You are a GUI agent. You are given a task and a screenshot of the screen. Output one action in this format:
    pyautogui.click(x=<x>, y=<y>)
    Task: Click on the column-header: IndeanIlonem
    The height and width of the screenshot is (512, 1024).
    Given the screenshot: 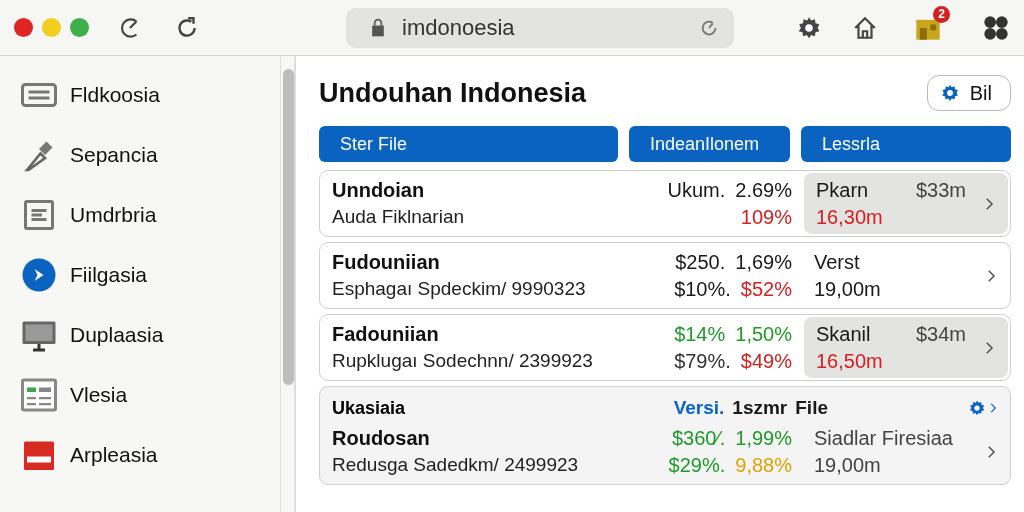 What is the action you would take?
    pyautogui.click(x=709, y=144)
    